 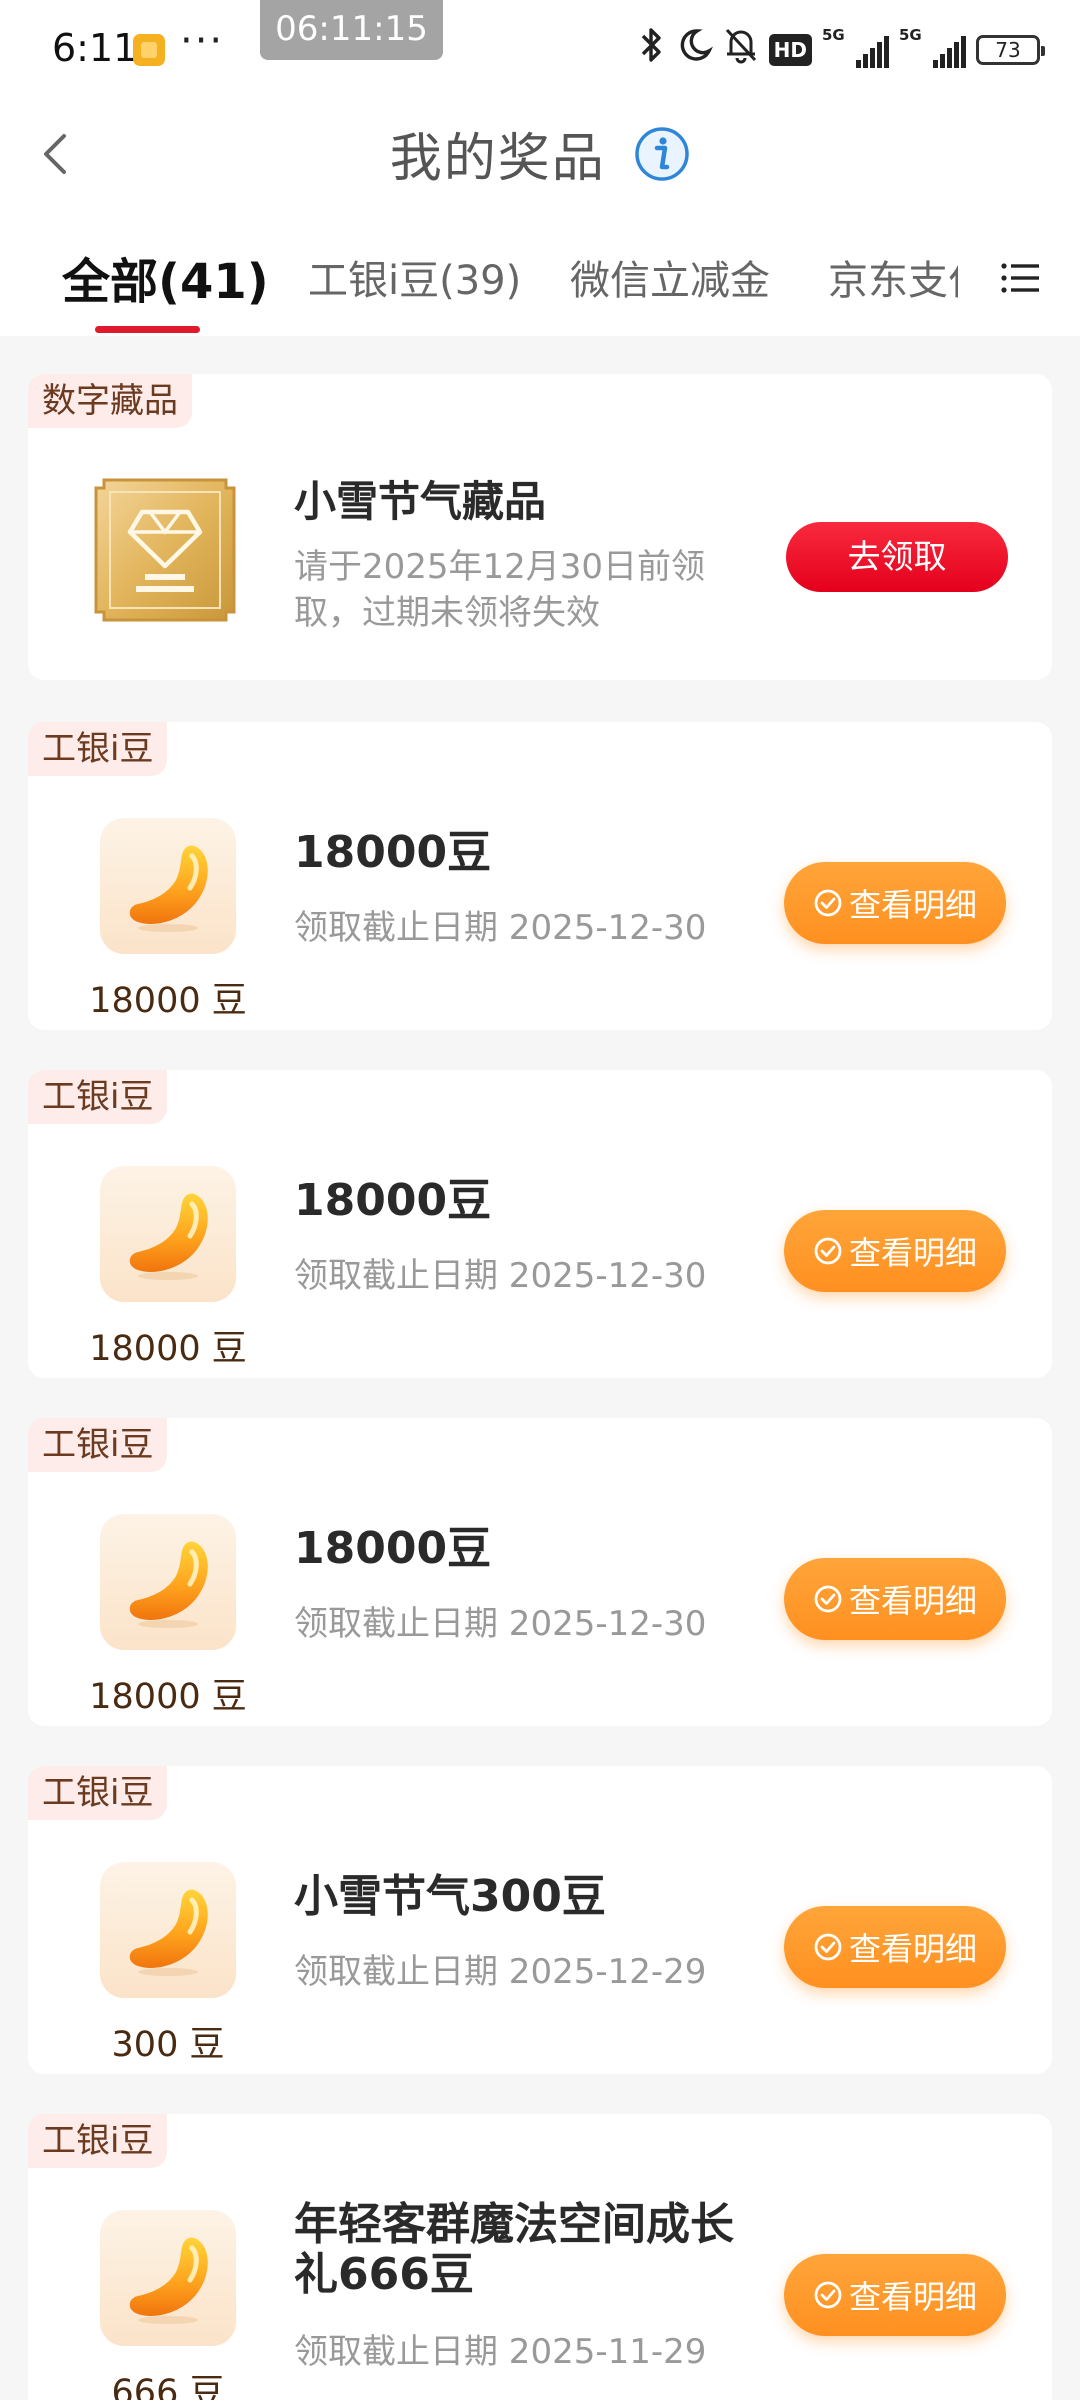 What do you see at coordinates (893, 281) in the screenshot?
I see `tab-jd-pay: 京东支付` at bounding box center [893, 281].